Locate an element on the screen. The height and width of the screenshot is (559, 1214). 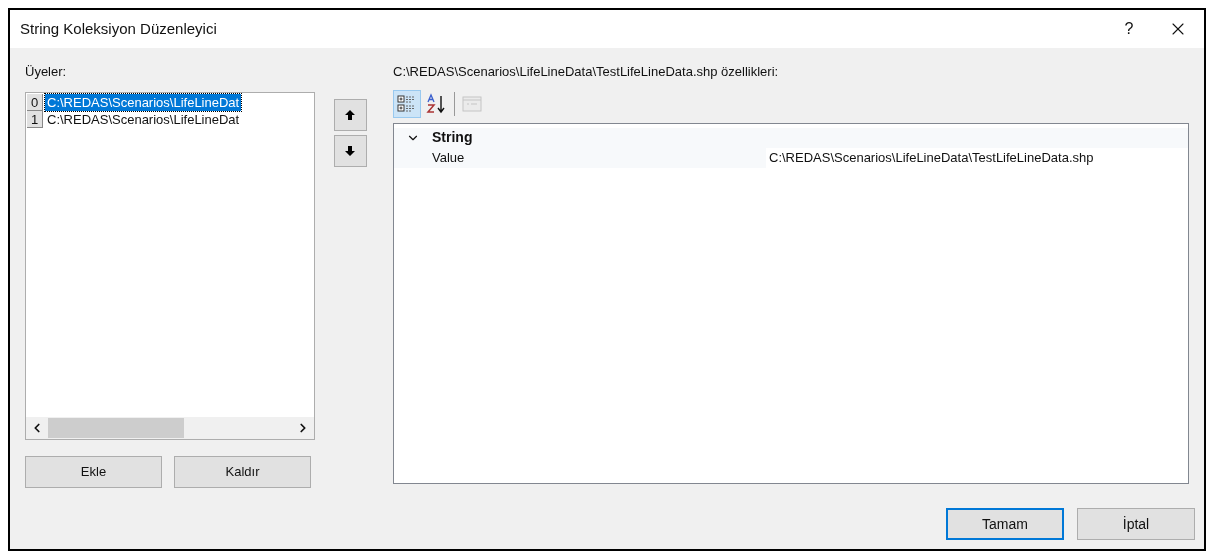
list-item: 1 C:\REDAS\Scenarios\LifeLineDat is located at coordinates (170, 119).